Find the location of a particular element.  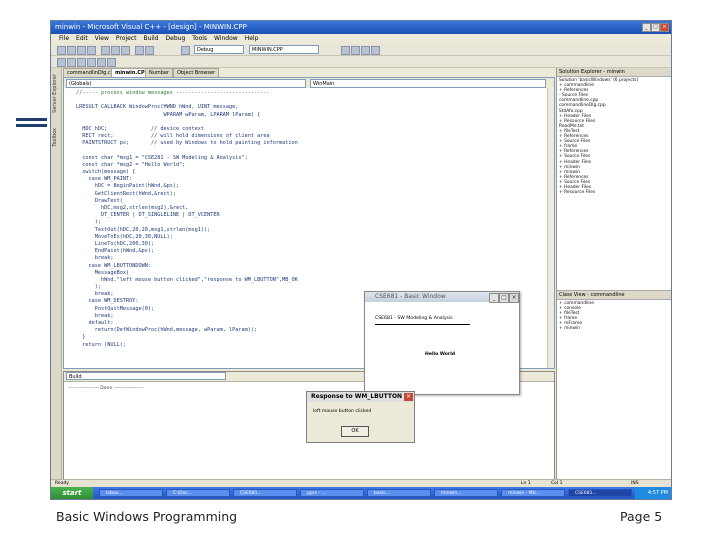

redo-icon is located at coordinates (149, 50).